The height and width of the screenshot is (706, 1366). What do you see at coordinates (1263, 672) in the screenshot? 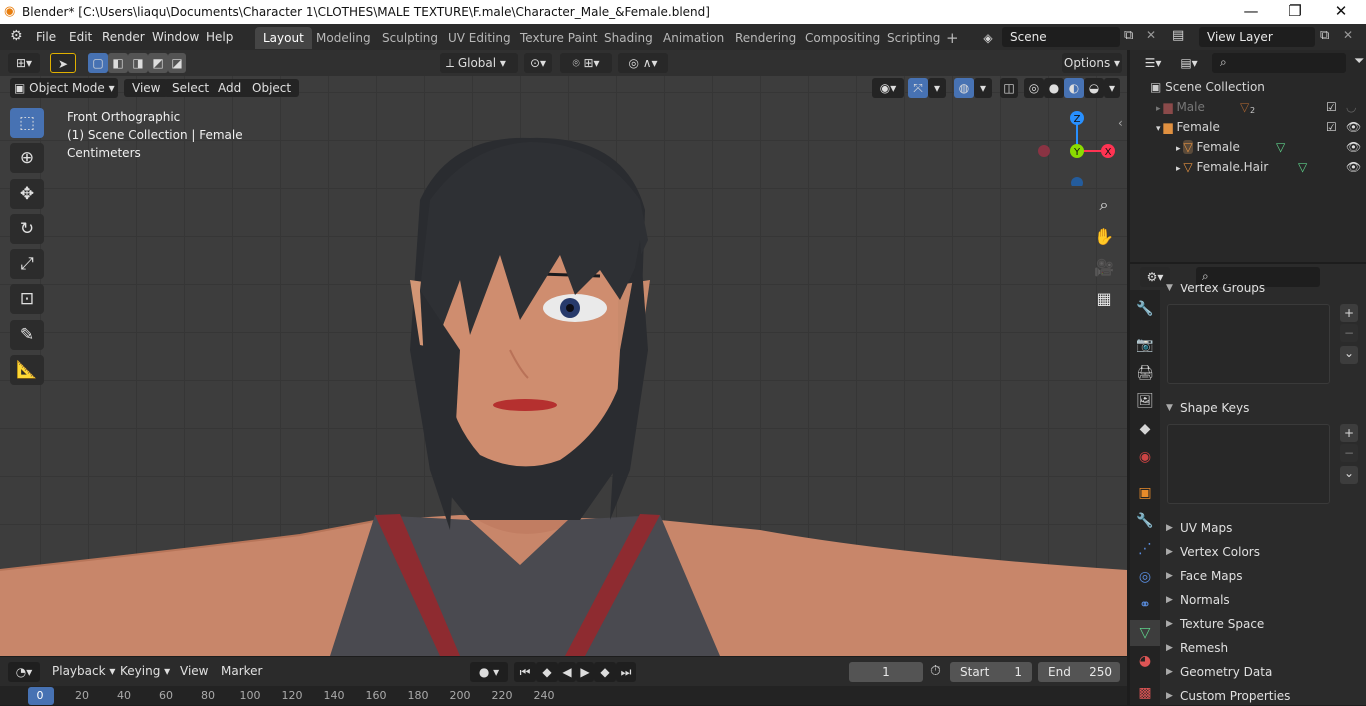
I see `panel-geometry-data: ▶ Geometry Data` at bounding box center [1263, 672].